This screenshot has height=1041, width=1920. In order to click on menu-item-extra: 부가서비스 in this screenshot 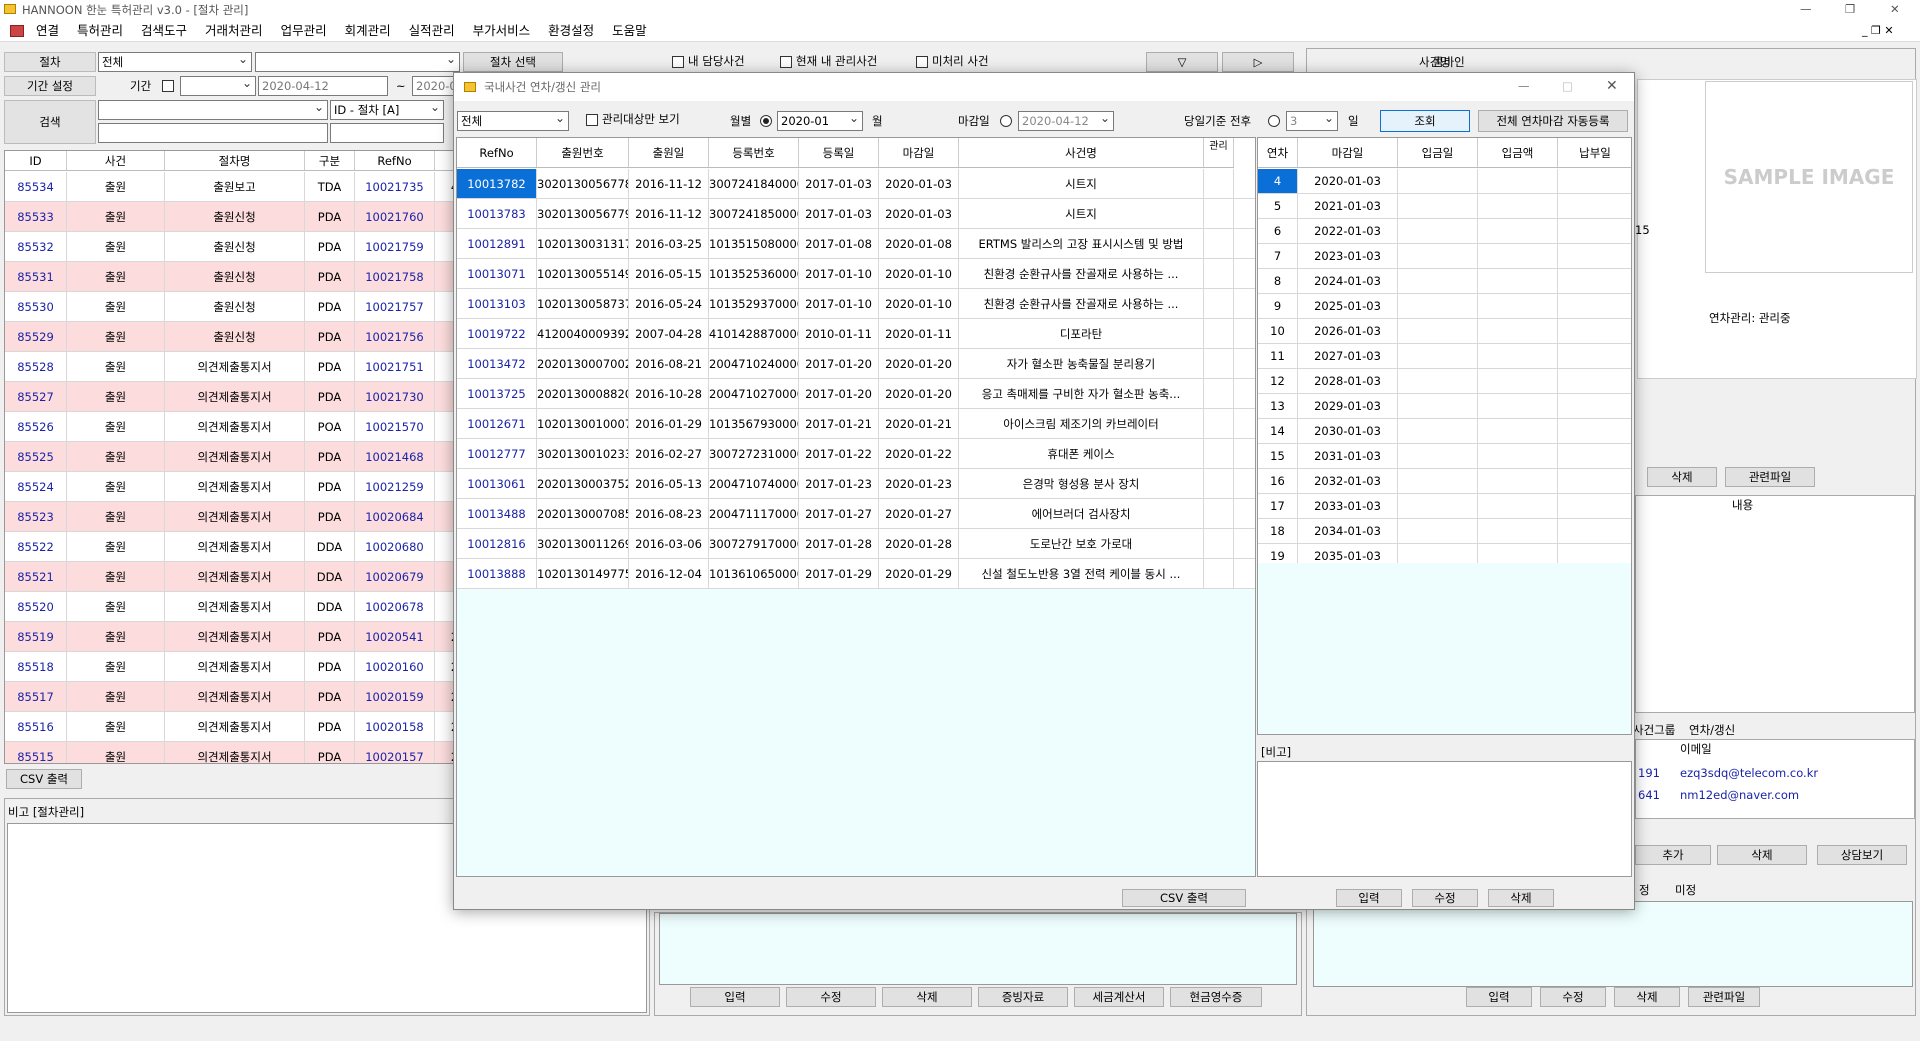, I will do `click(502, 30)`.